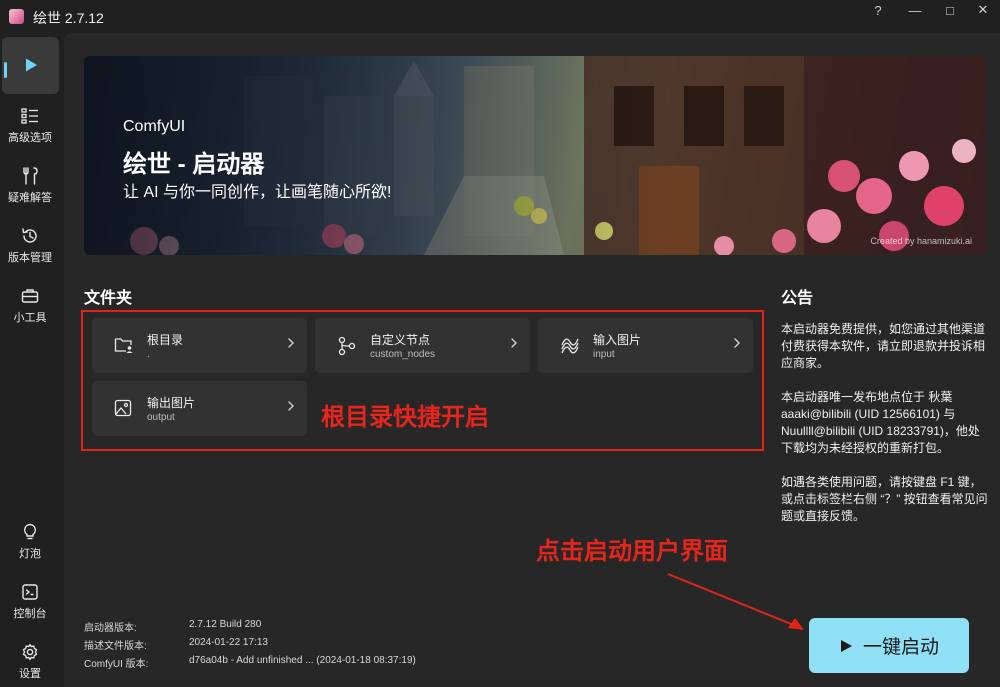  Describe the element at coordinates (30, 176) in the screenshot. I see `tools-icon` at that location.